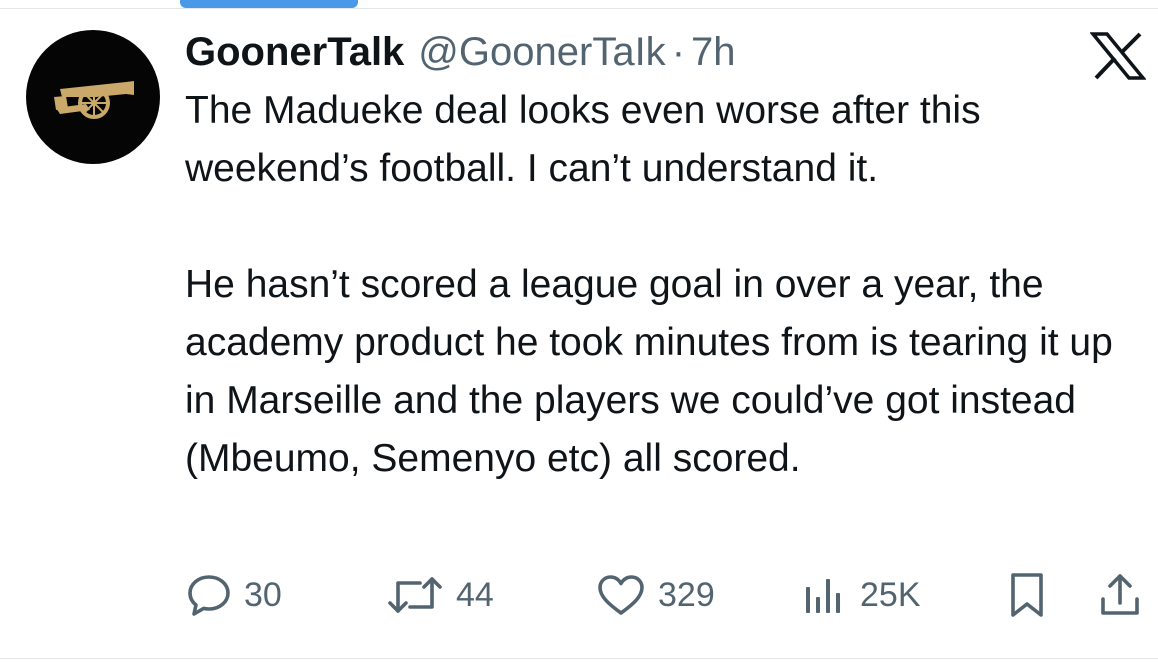 The image size is (1158, 663). What do you see at coordinates (686, 594) in the screenshot?
I see `like-count: 329` at bounding box center [686, 594].